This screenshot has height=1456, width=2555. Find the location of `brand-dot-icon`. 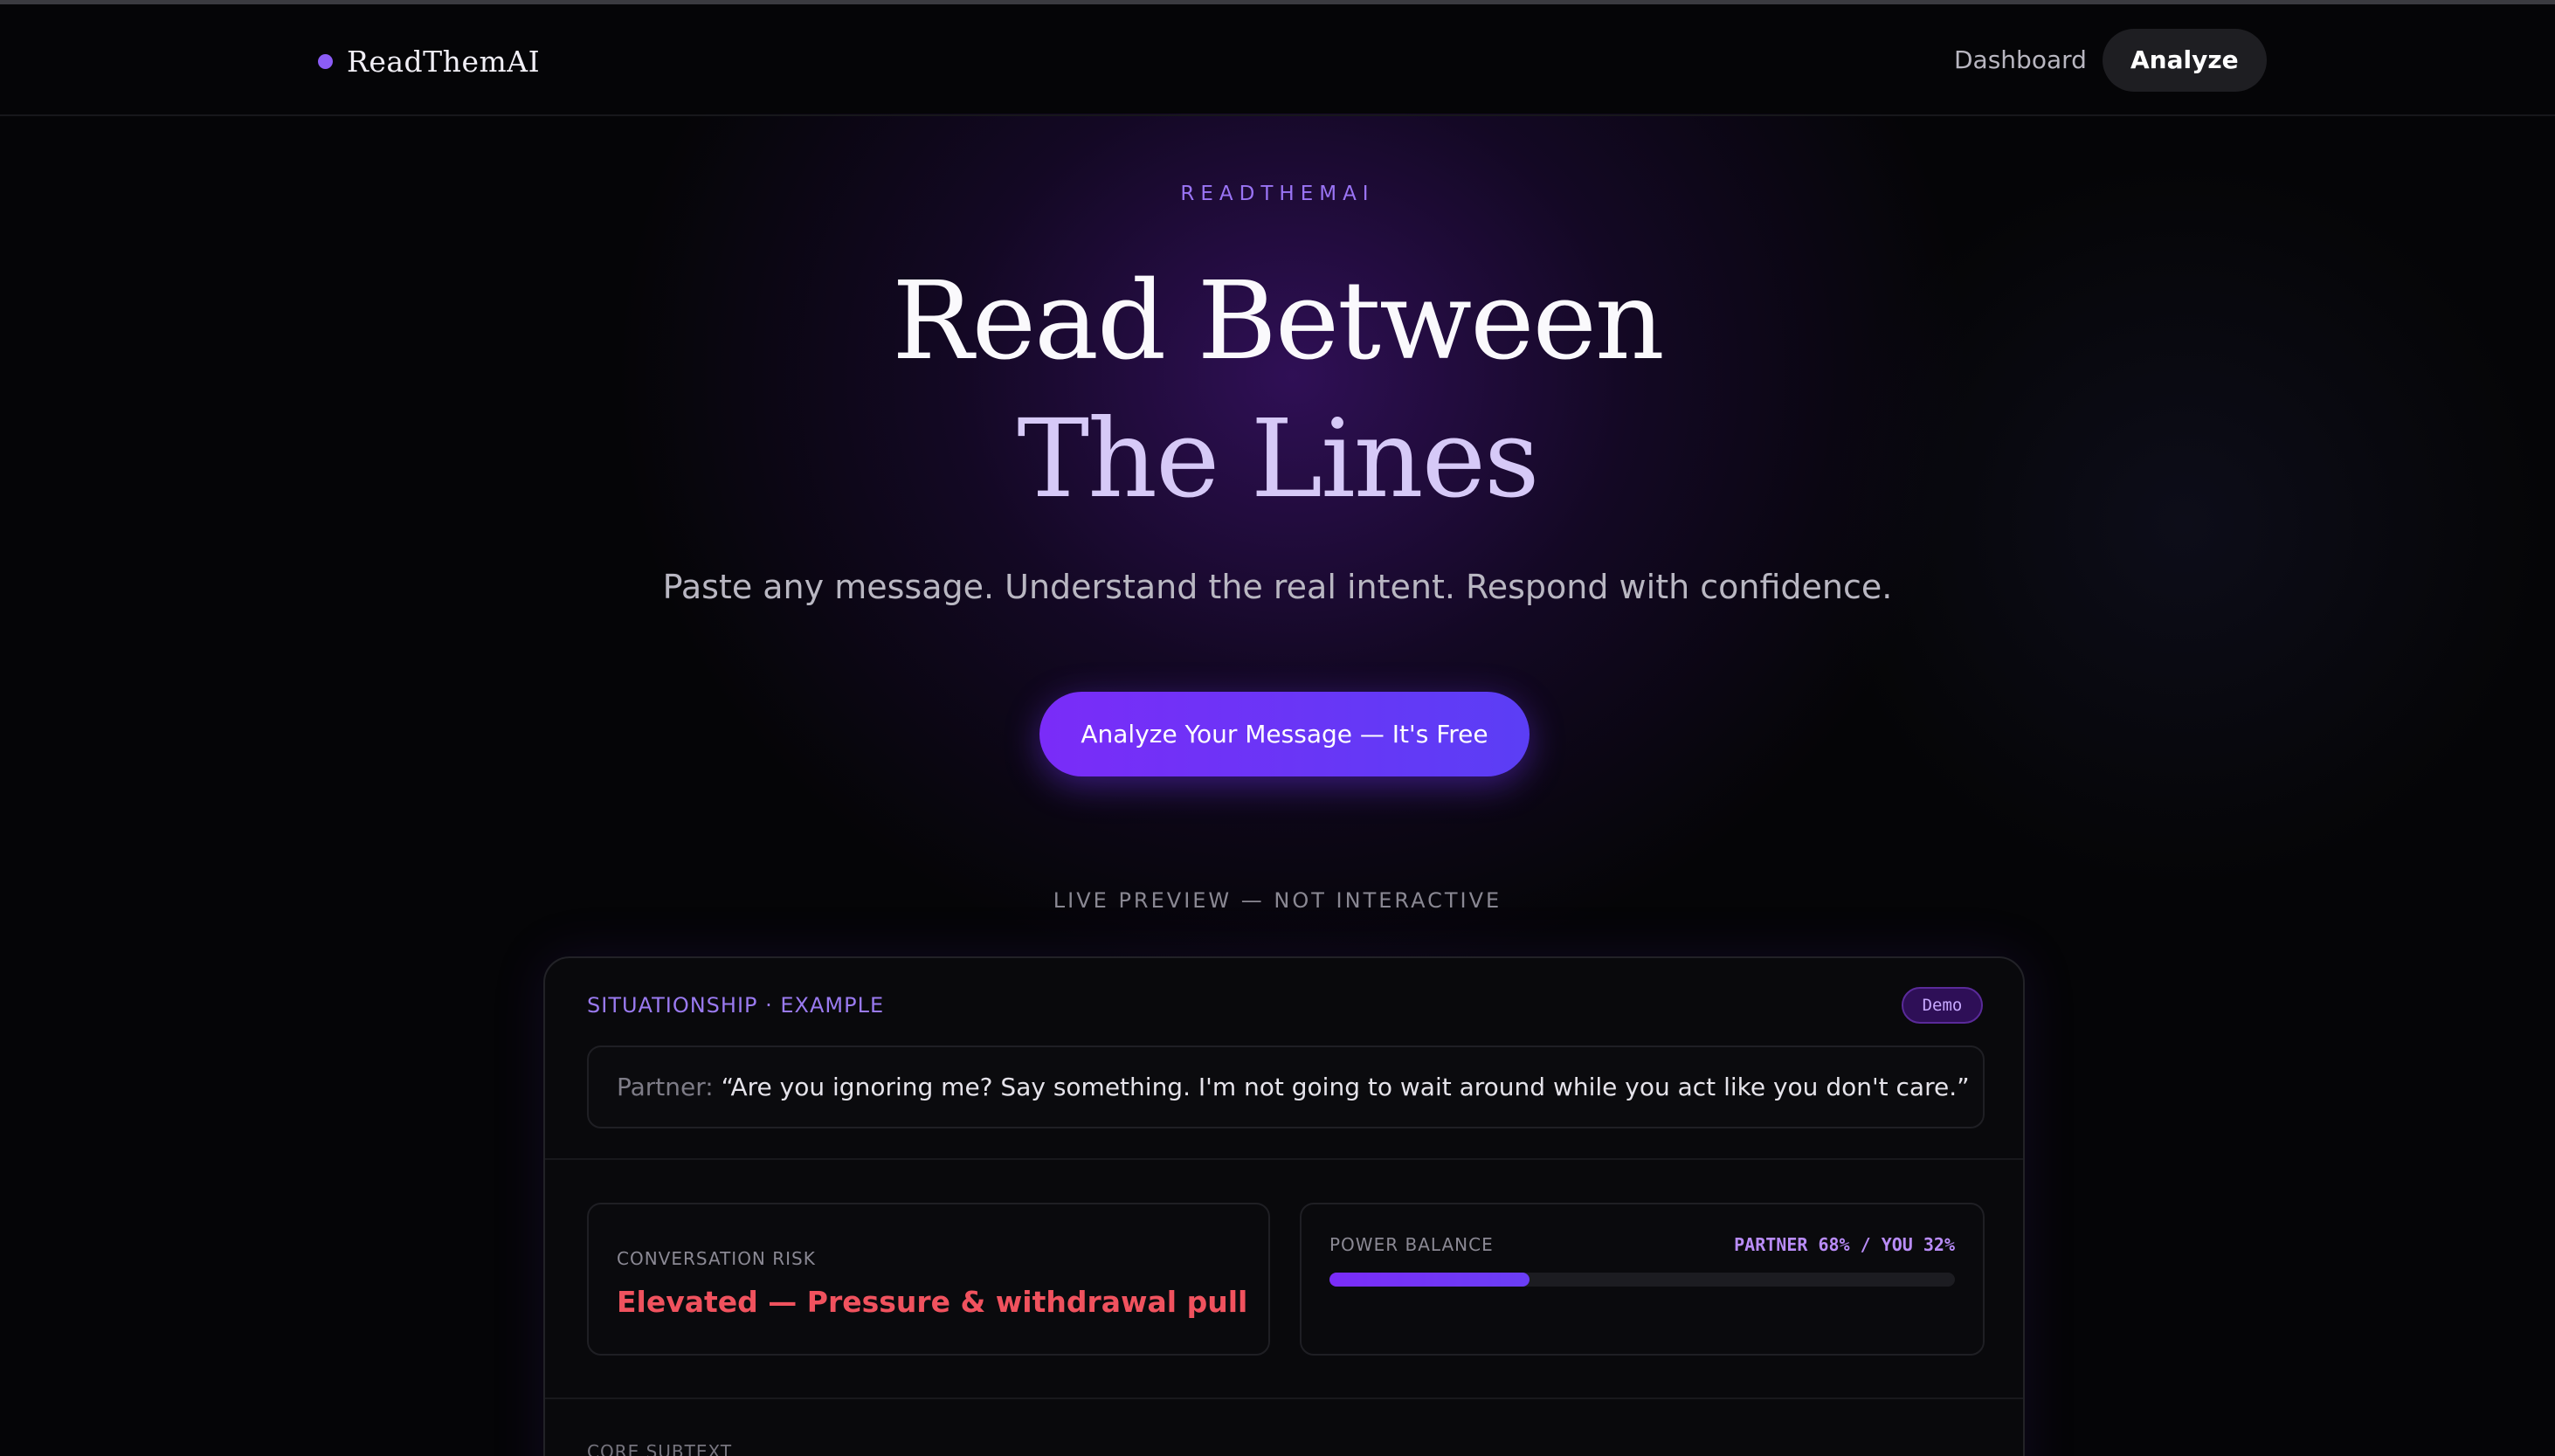

brand-dot-icon is located at coordinates (326, 61).